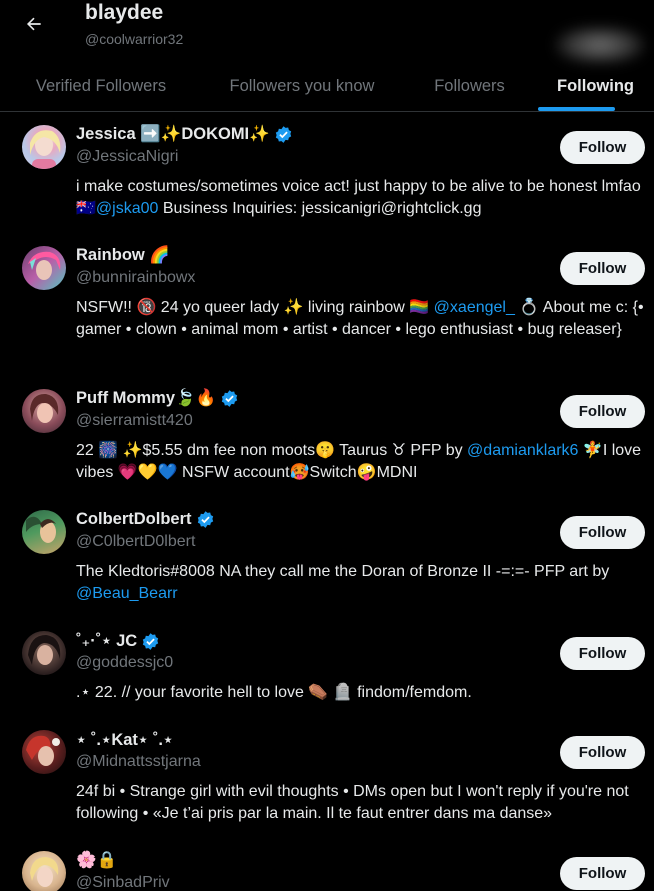 This screenshot has height=891, width=654. Describe the element at coordinates (127, 156) in the screenshot. I see `user-handle: @JessicaNigri` at that location.